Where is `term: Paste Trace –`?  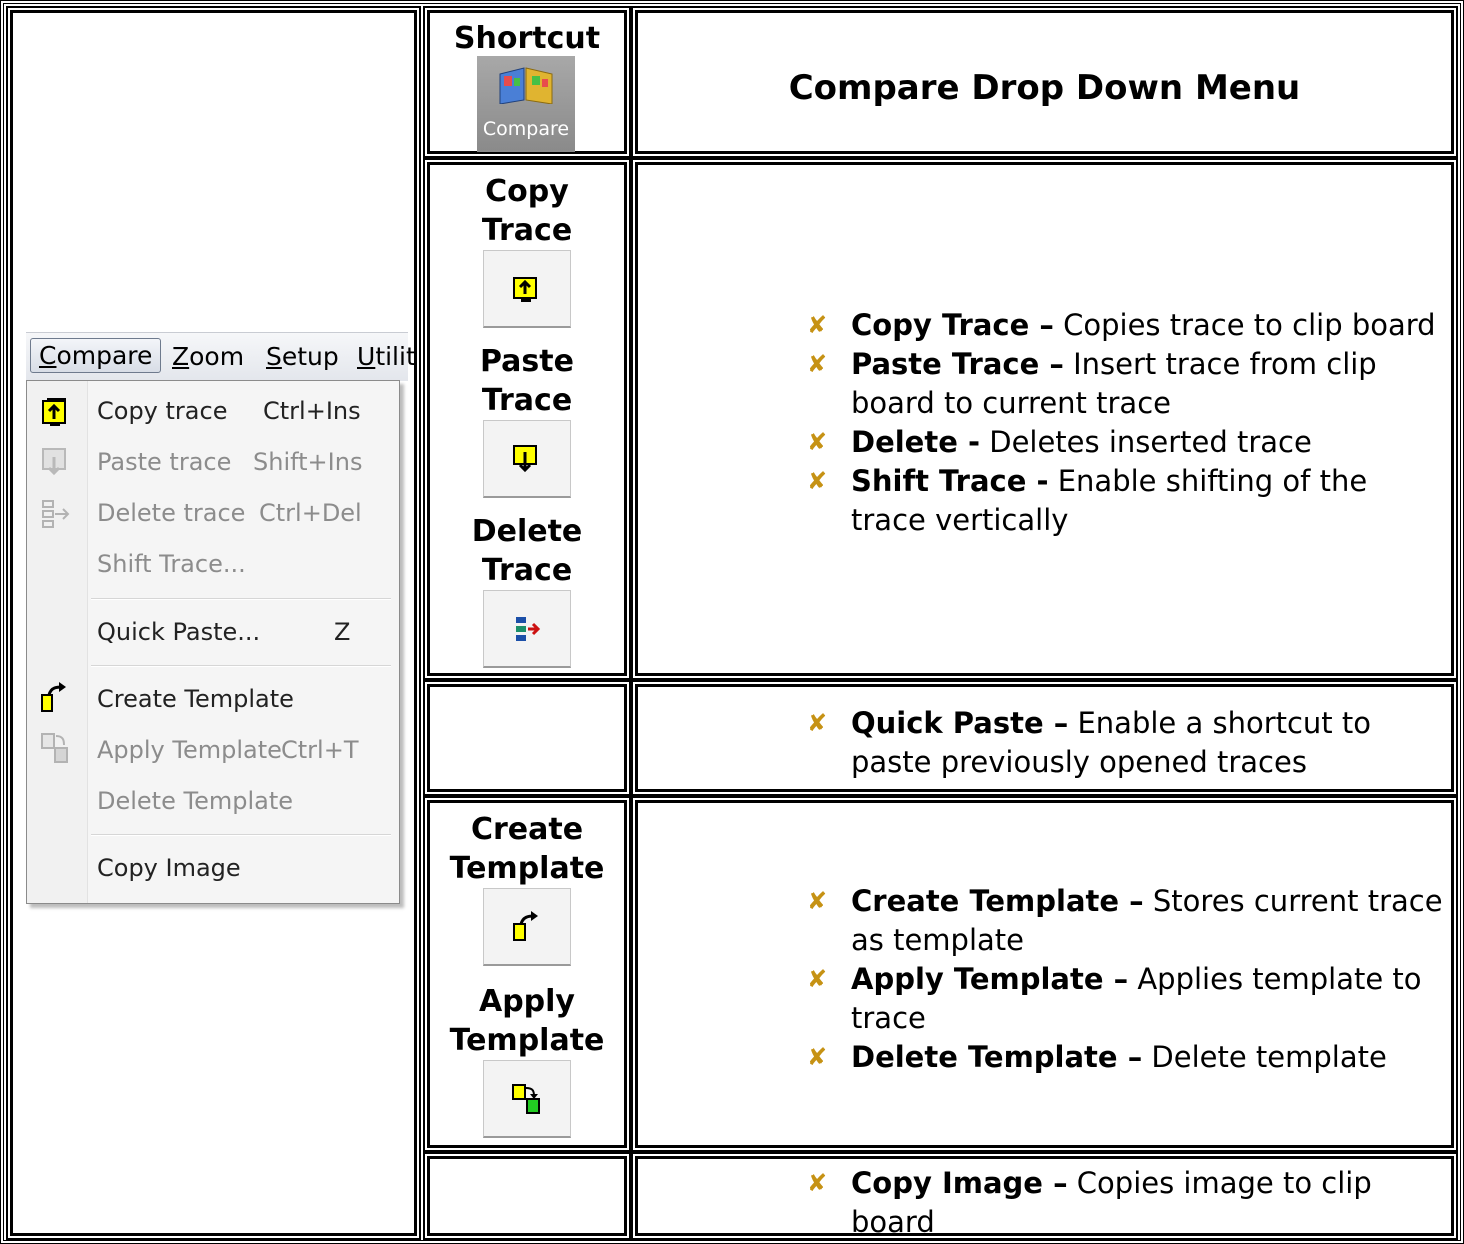
term: Paste Trace – is located at coordinates (957, 364).